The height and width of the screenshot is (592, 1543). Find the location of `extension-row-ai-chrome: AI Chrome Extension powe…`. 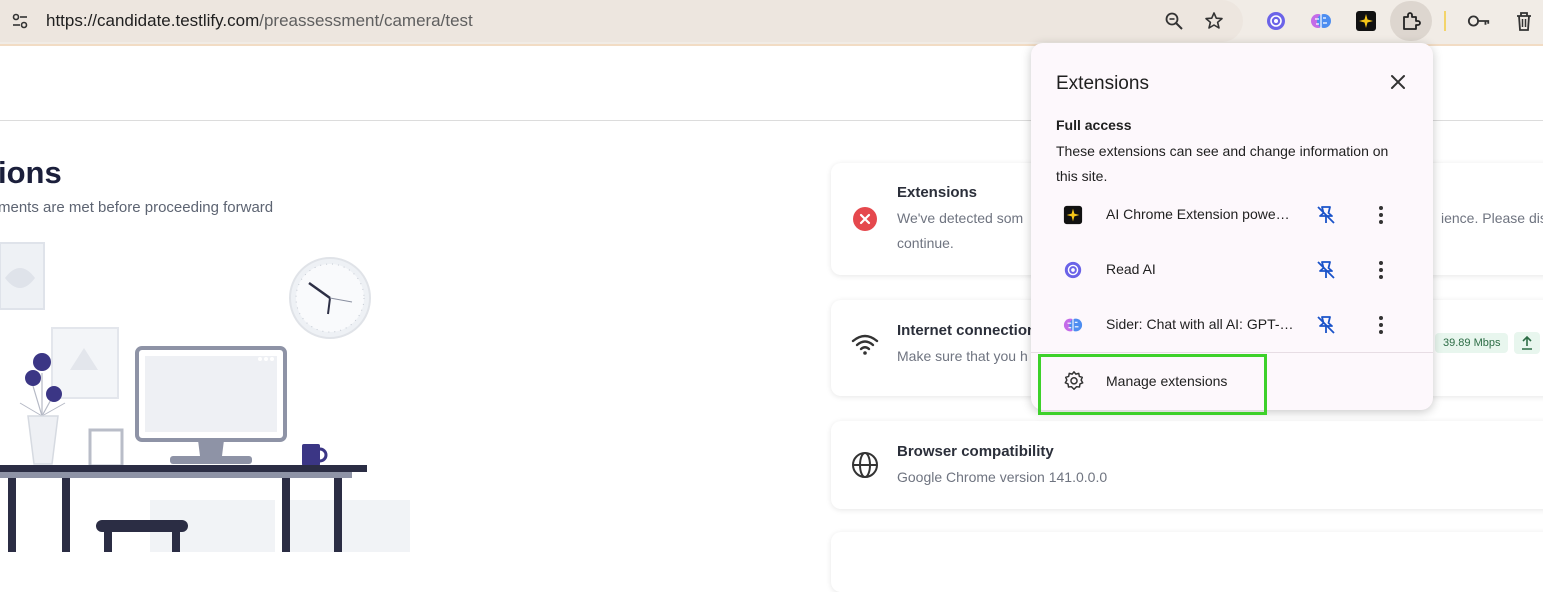

extension-row-ai-chrome: AI Chrome Extension powe… is located at coordinates (1232, 216).